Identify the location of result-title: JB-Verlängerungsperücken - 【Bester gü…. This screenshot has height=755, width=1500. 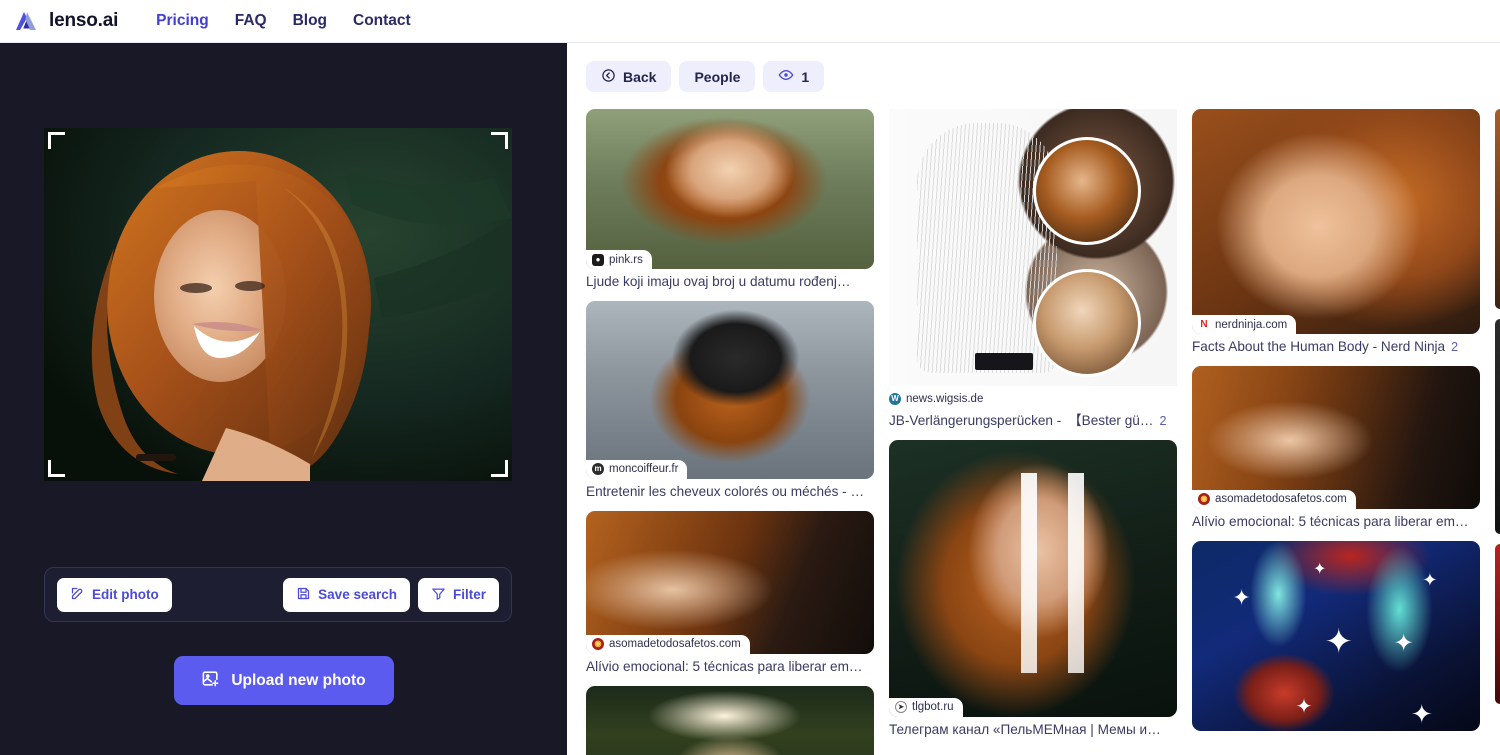
(1021, 420).